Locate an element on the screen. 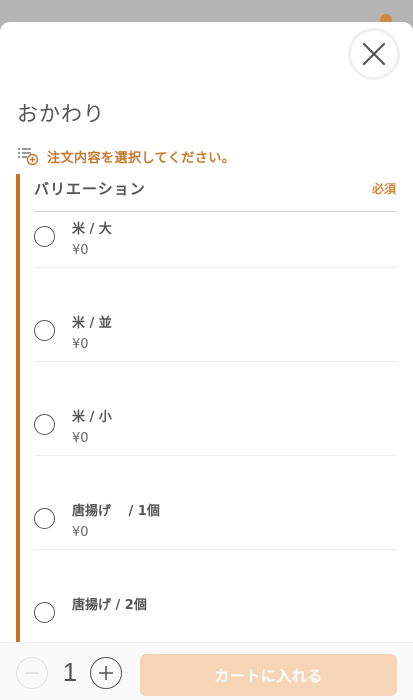  option-name: 唐揚げ / 1個 is located at coordinates (116, 511).